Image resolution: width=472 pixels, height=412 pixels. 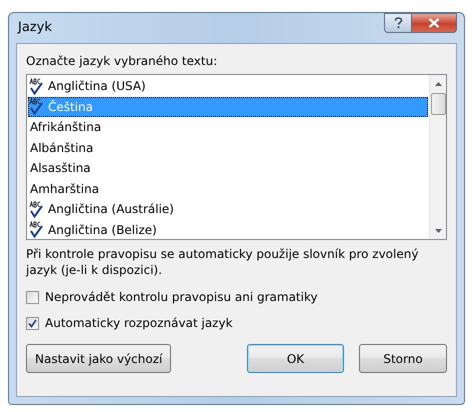 What do you see at coordinates (228, 127) in the screenshot?
I see `language-item: Afrikánština` at bounding box center [228, 127].